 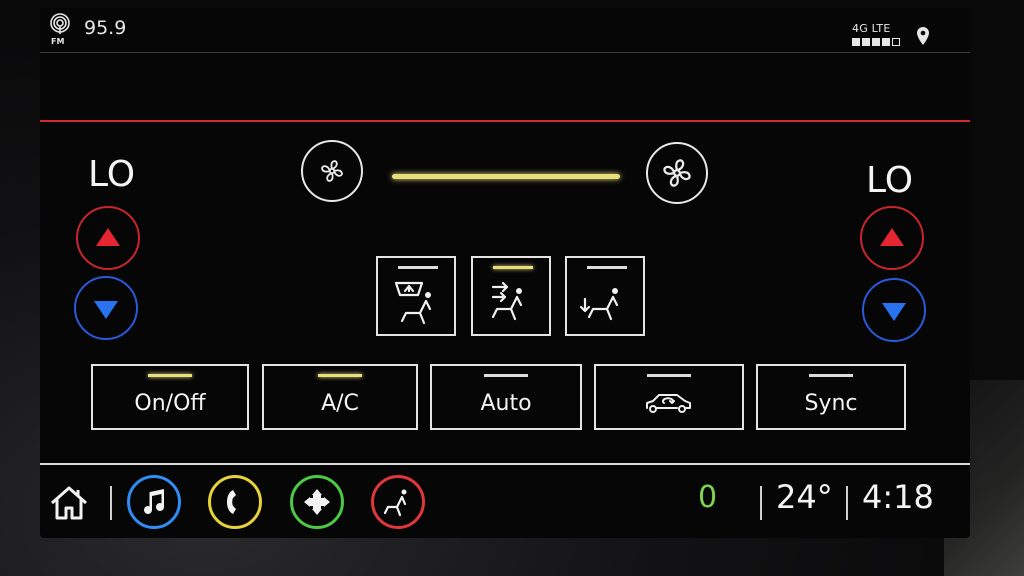 I want to click on nav-divider, so click(x=505, y=464).